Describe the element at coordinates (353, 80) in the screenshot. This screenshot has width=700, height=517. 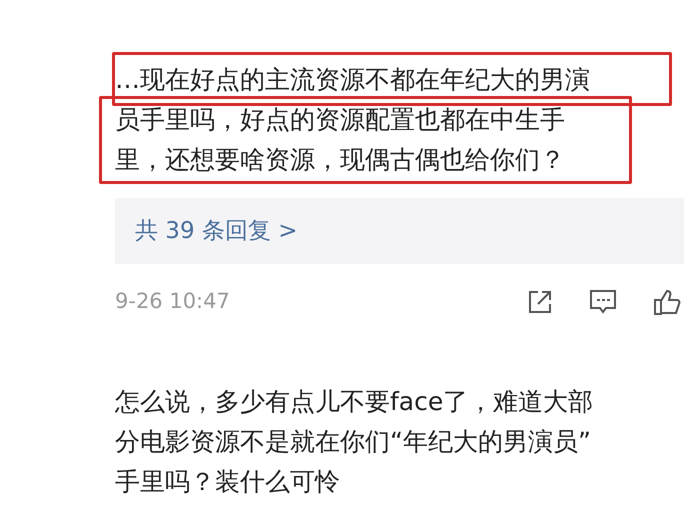
I see `comment-text-line: …现在好点的主流资源不都在年纪大的男演` at that location.